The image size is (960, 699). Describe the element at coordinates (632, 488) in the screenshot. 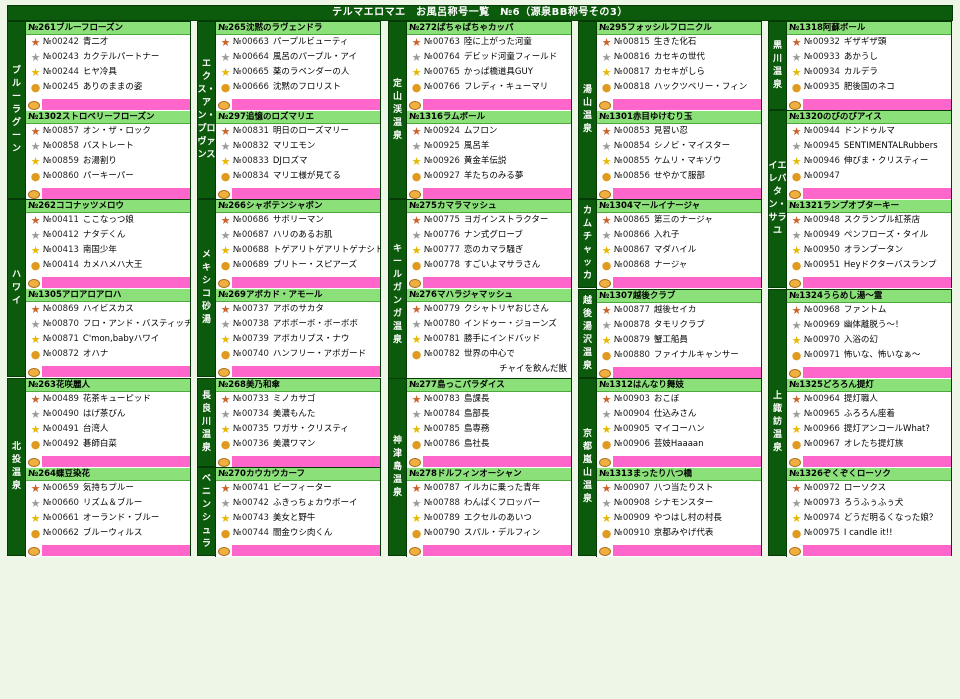

I see `title-number: №00907` at that location.